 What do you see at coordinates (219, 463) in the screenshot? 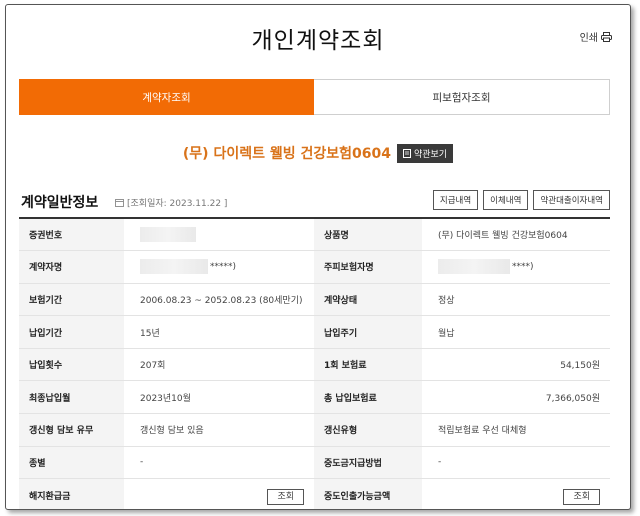
I see `class-value: -` at bounding box center [219, 463].